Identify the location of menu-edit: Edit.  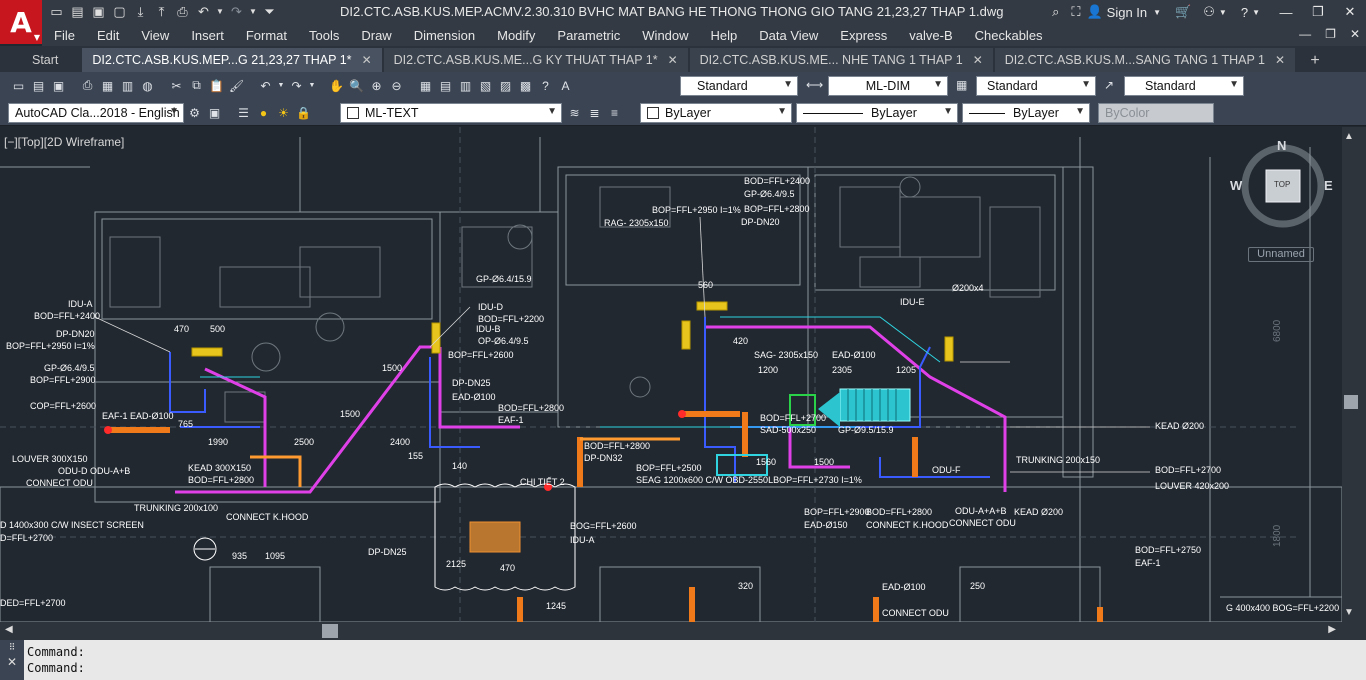
(108, 35).